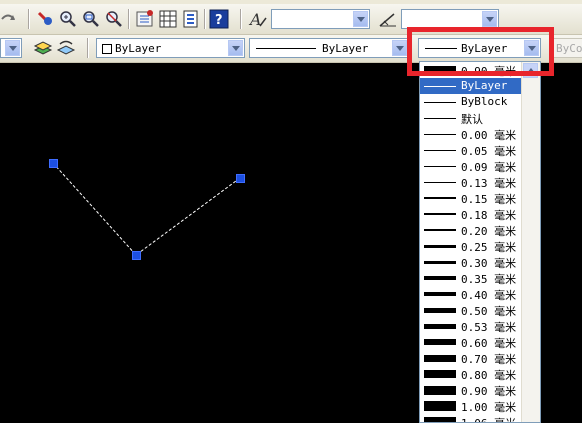 The image size is (582, 423). I want to click on lineweight-option-label: 1.06 毫米, so click(488, 418).